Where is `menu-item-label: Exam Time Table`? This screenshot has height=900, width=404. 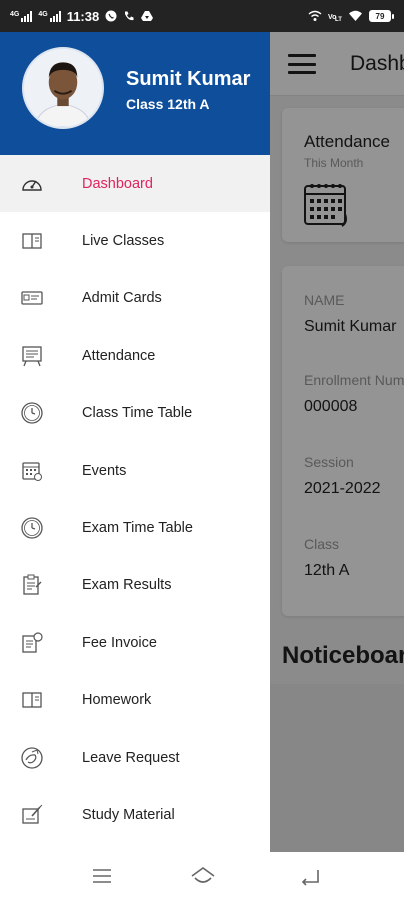
menu-item-label: Exam Time Table is located at coordinates (137, 528).